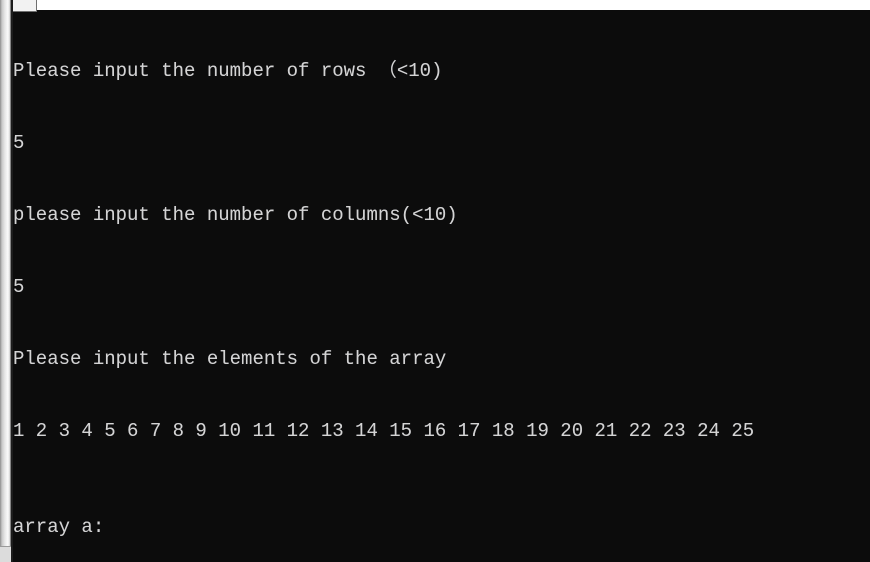 Image resolution: width=870 pixels, height=562 pixels. I want to click on titlebar-strip, so click(453, 5).